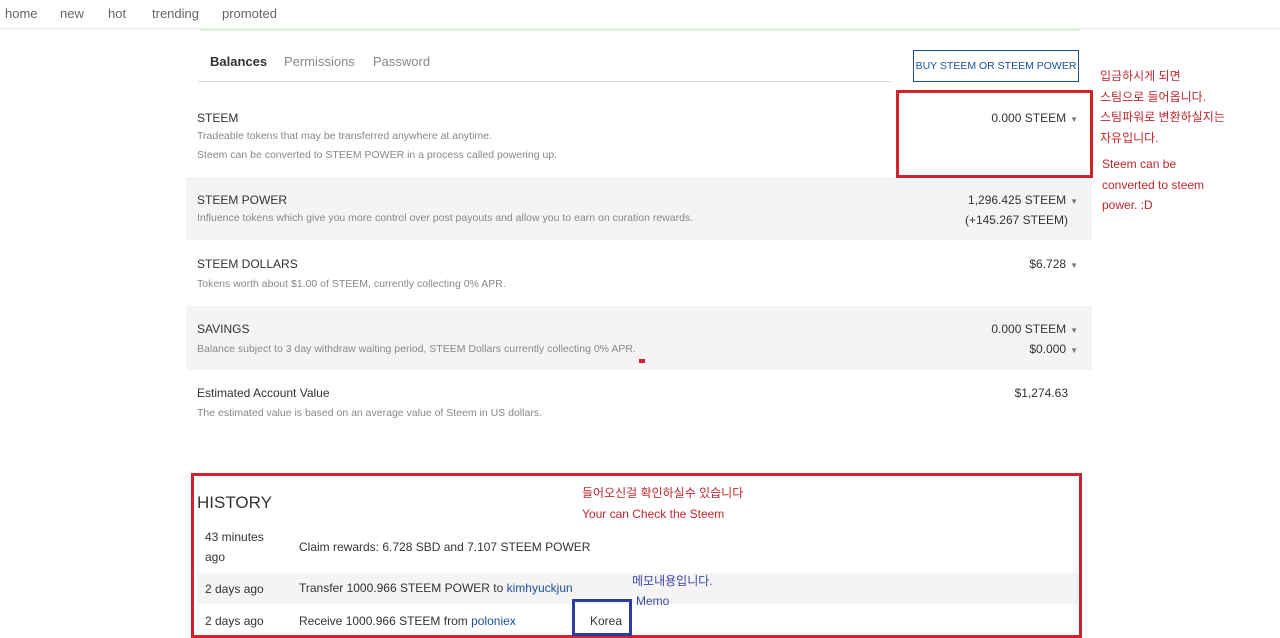  What do you see at coordinates (996, 66) in the screenshot?
I see `buy-steem-button: BUY STEEM OR STEEM POWER` at bounding box center [996, 66].